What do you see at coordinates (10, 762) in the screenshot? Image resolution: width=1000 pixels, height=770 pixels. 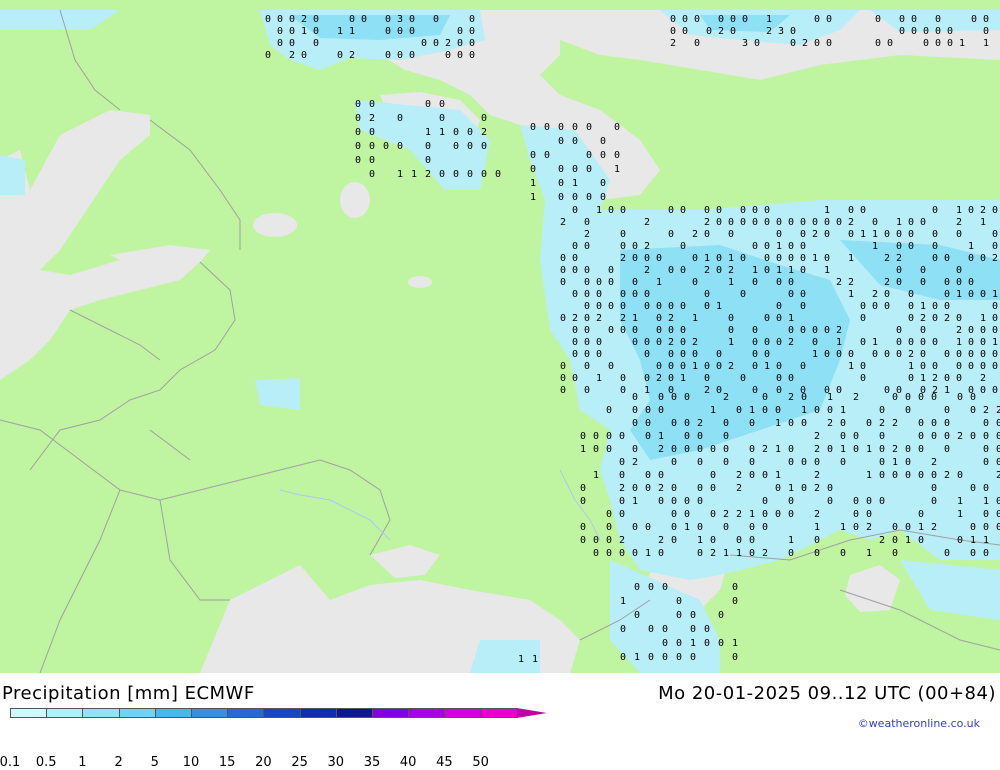 I see `legend-tick-label: 0.1` at bounding box center [10, 762].